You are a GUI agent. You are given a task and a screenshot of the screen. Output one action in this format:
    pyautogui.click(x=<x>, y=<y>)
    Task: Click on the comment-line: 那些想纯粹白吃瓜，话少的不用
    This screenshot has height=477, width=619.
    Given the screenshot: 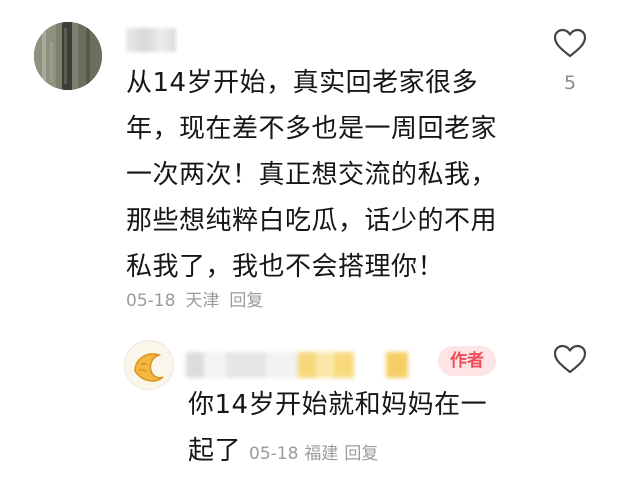 What is the action you would take?
    pyautogui.click(x=312, y=221)
    